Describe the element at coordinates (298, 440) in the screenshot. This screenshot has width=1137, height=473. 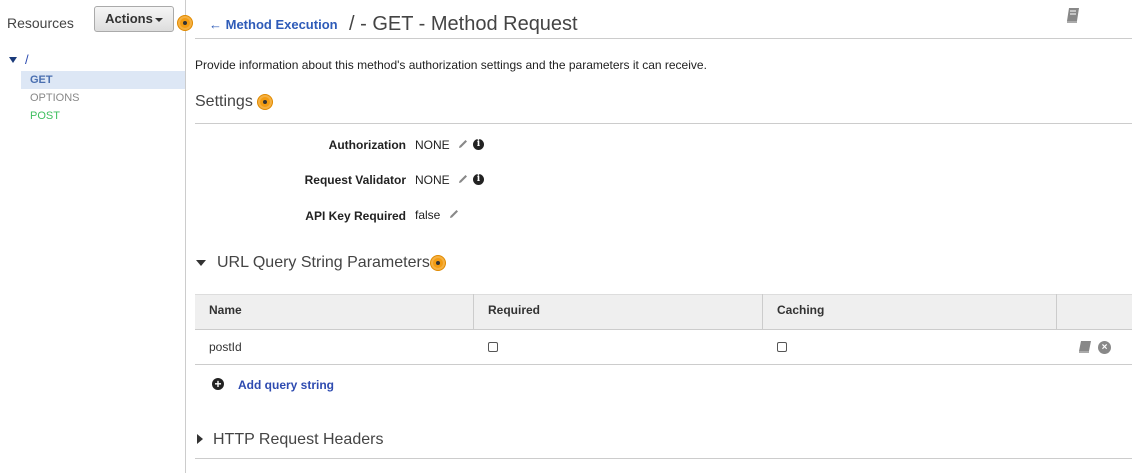
I see `http-request-headers-title: HTTP Request Headers` at that location.